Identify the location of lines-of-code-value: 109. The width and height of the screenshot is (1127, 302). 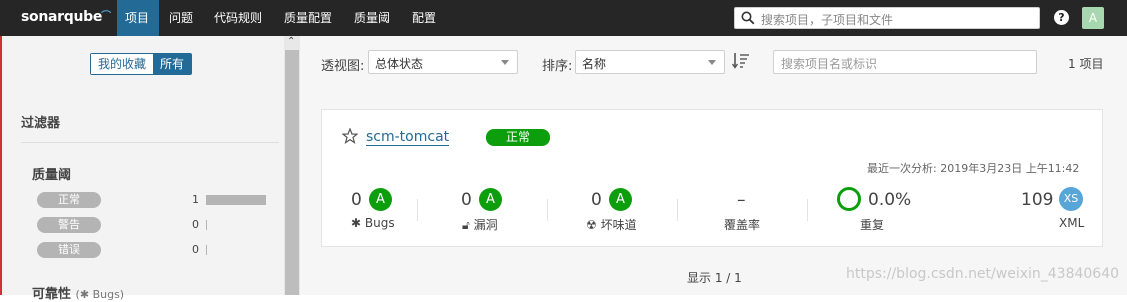
(1037, 200).